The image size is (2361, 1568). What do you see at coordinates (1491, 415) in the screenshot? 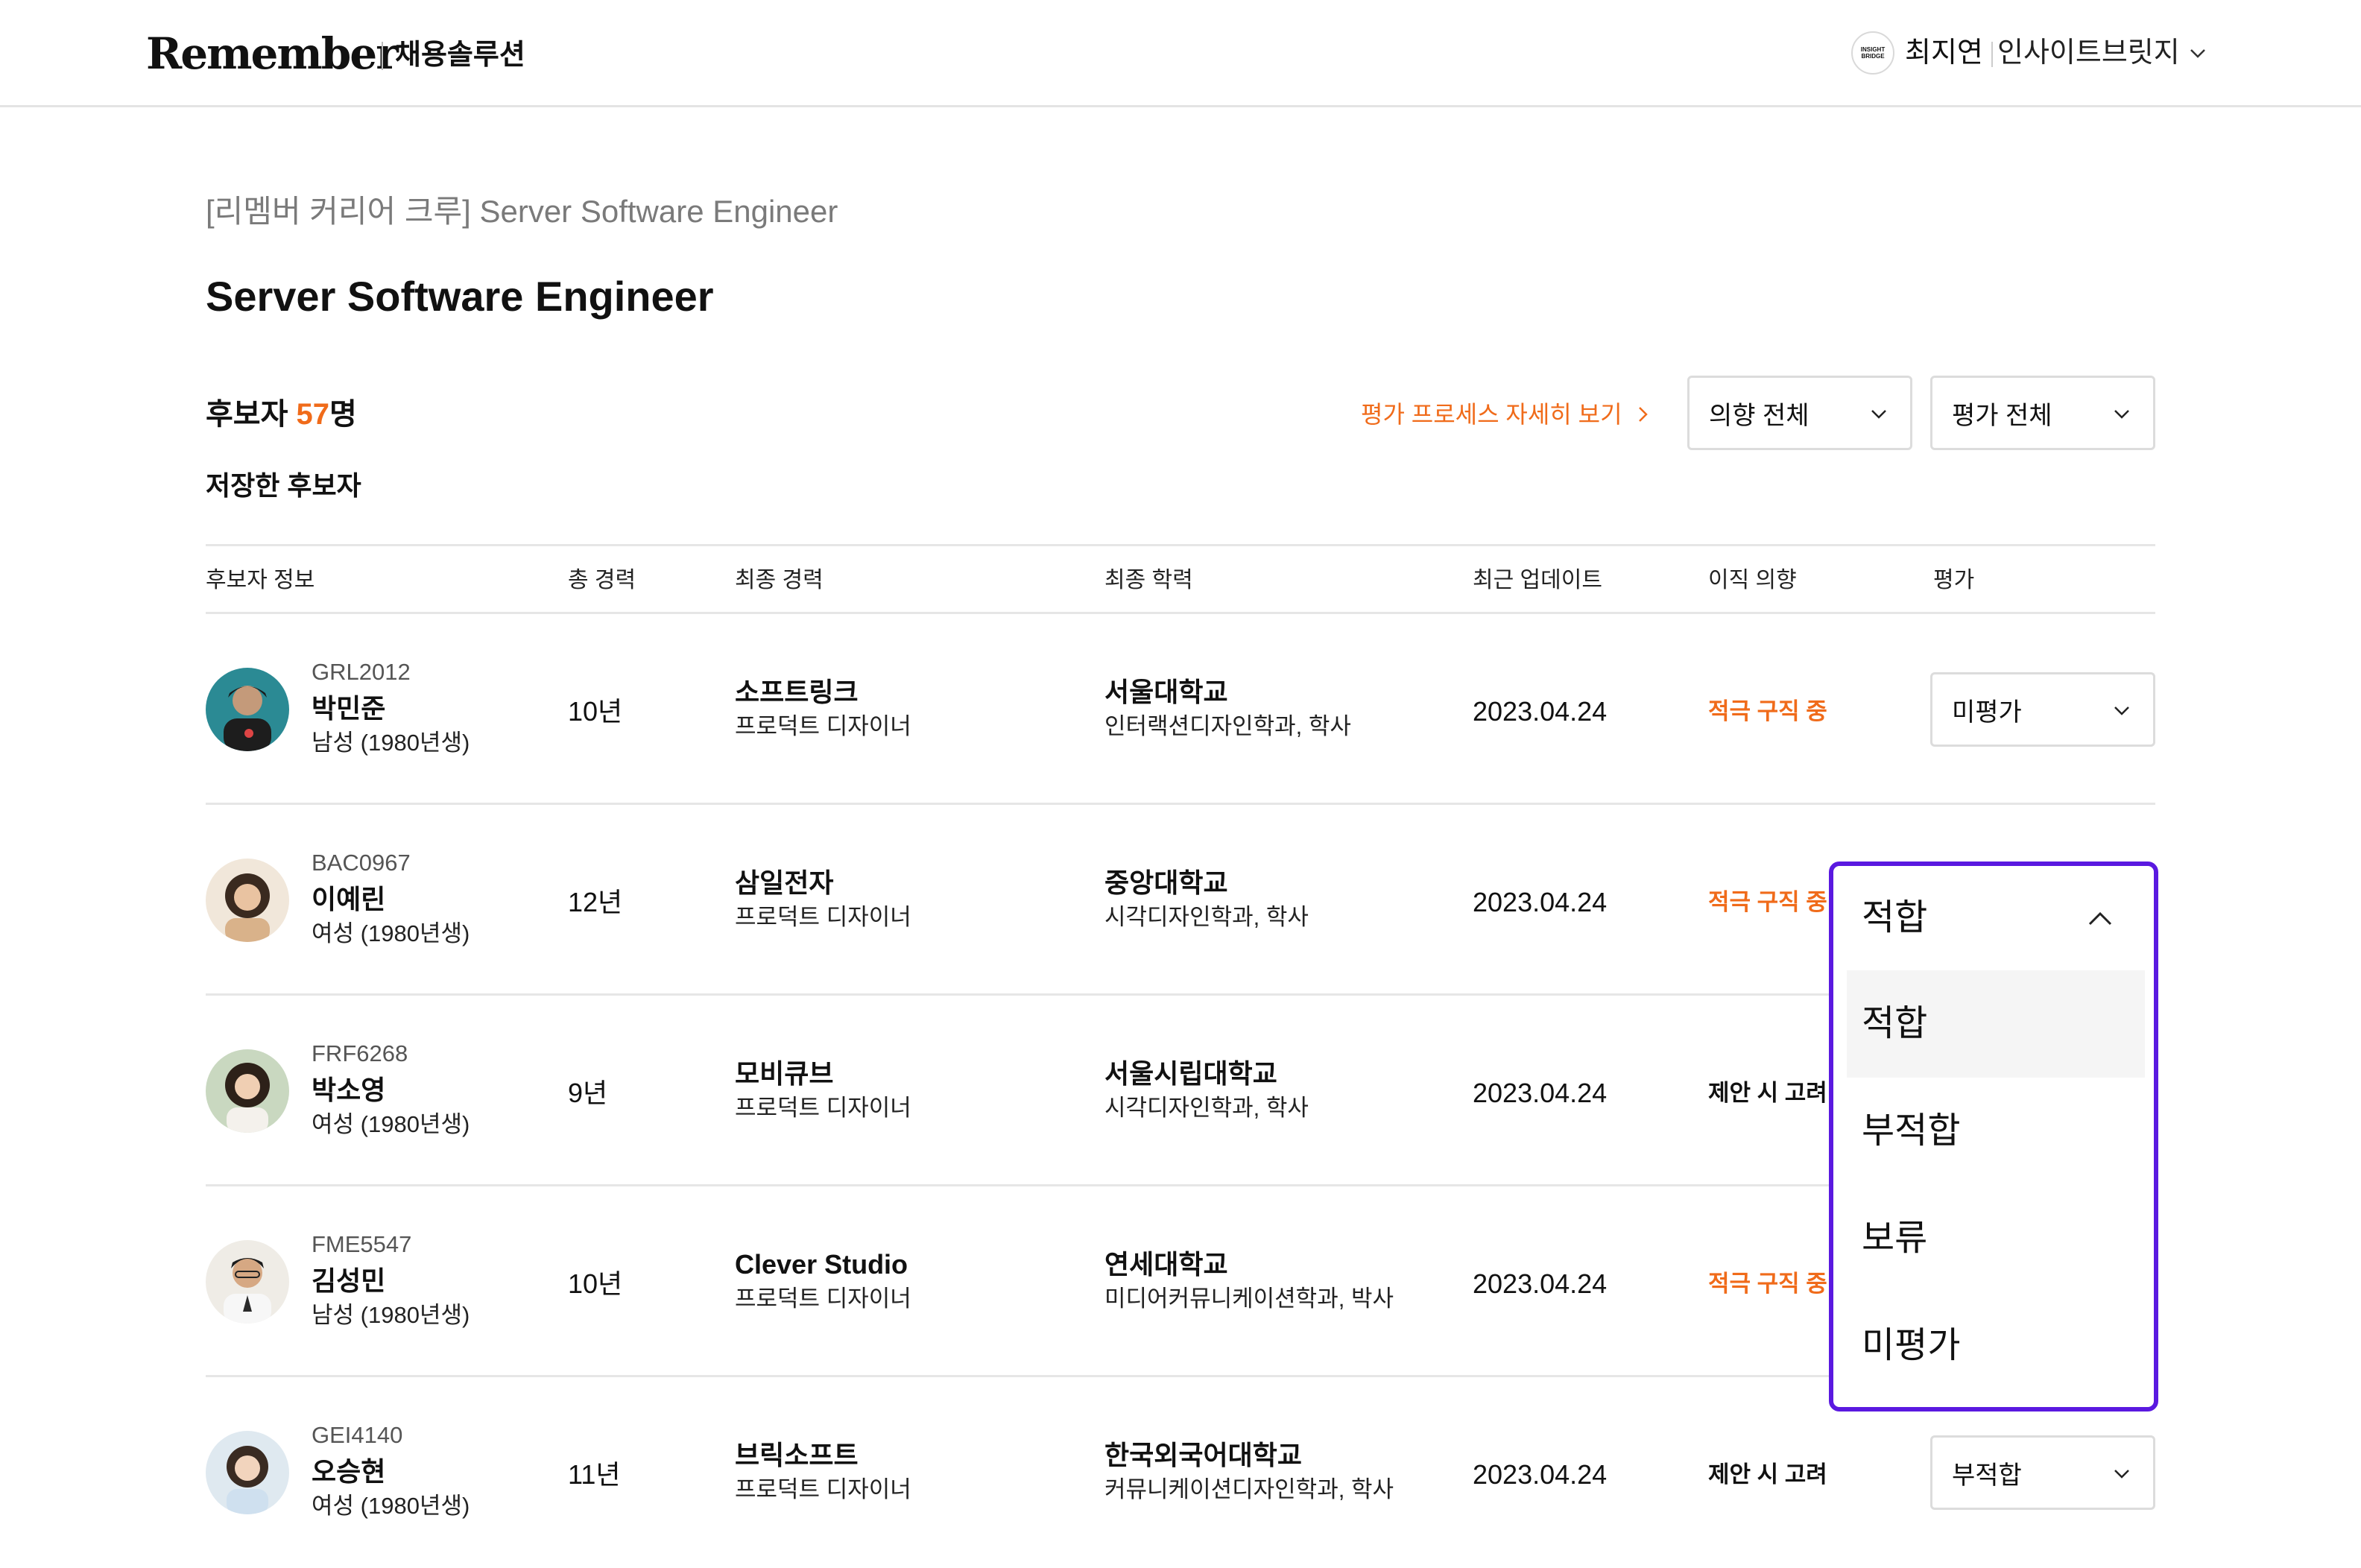
I see `evaluation-process-label: 평가 프로세스 자세히 보기` at bounding box center [1491, 415].